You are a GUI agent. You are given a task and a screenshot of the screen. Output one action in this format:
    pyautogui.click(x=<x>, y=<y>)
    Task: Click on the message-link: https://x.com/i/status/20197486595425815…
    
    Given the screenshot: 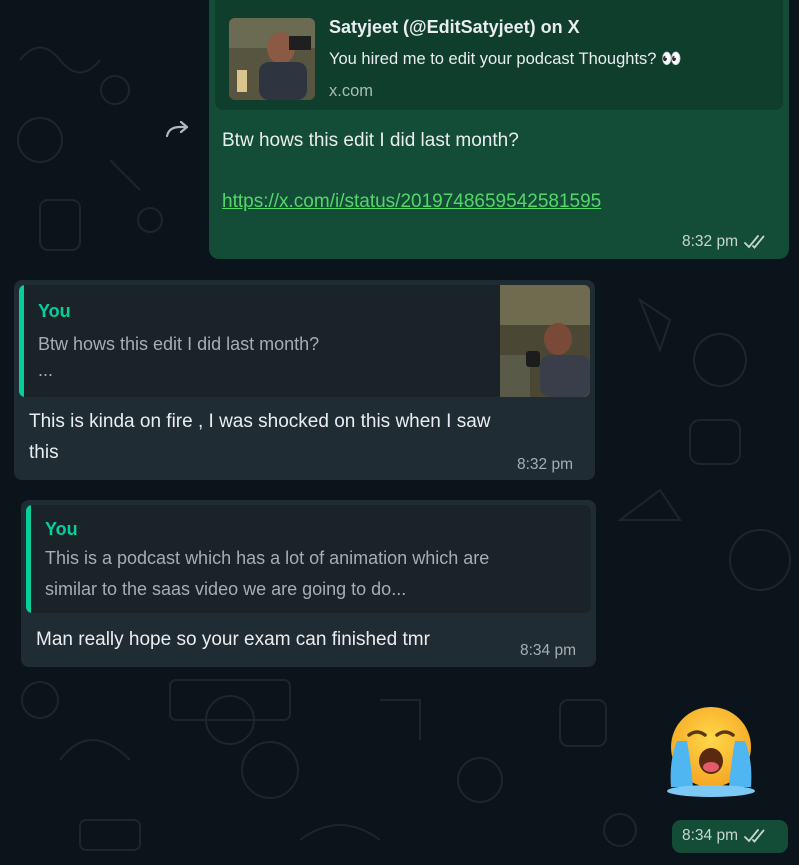 What is the action you would take?
    pyautogui.click(x=411, y=202)
    